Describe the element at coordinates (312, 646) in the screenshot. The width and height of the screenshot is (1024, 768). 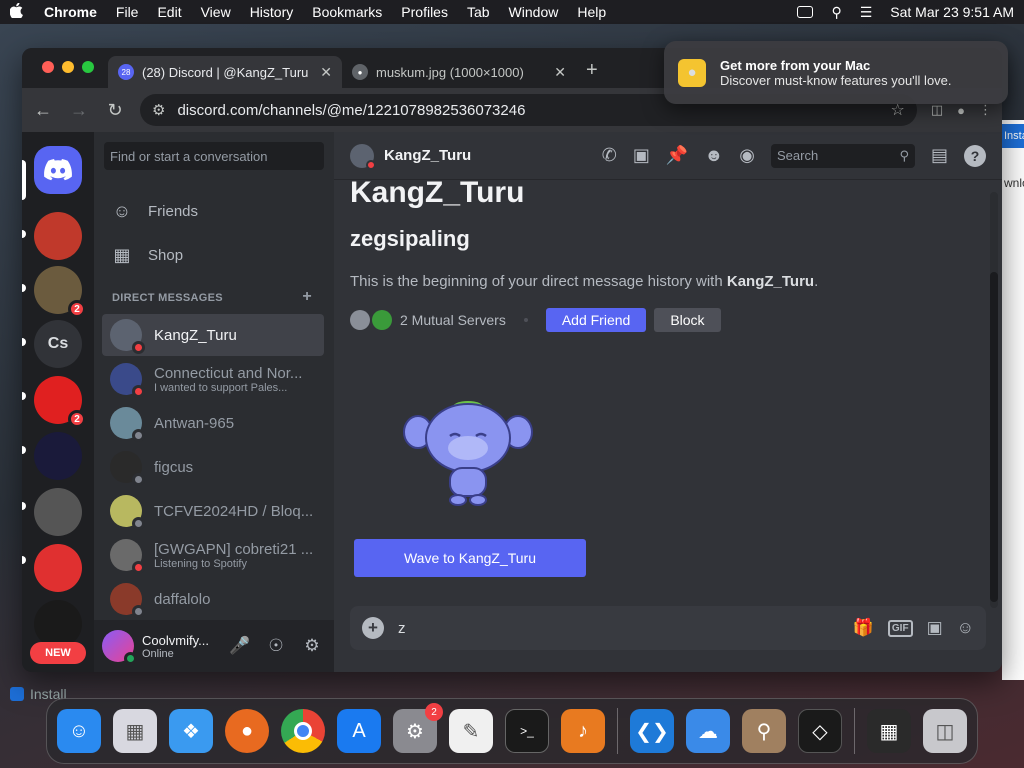
I see `settings-gear-icon: ⚙` at that location.